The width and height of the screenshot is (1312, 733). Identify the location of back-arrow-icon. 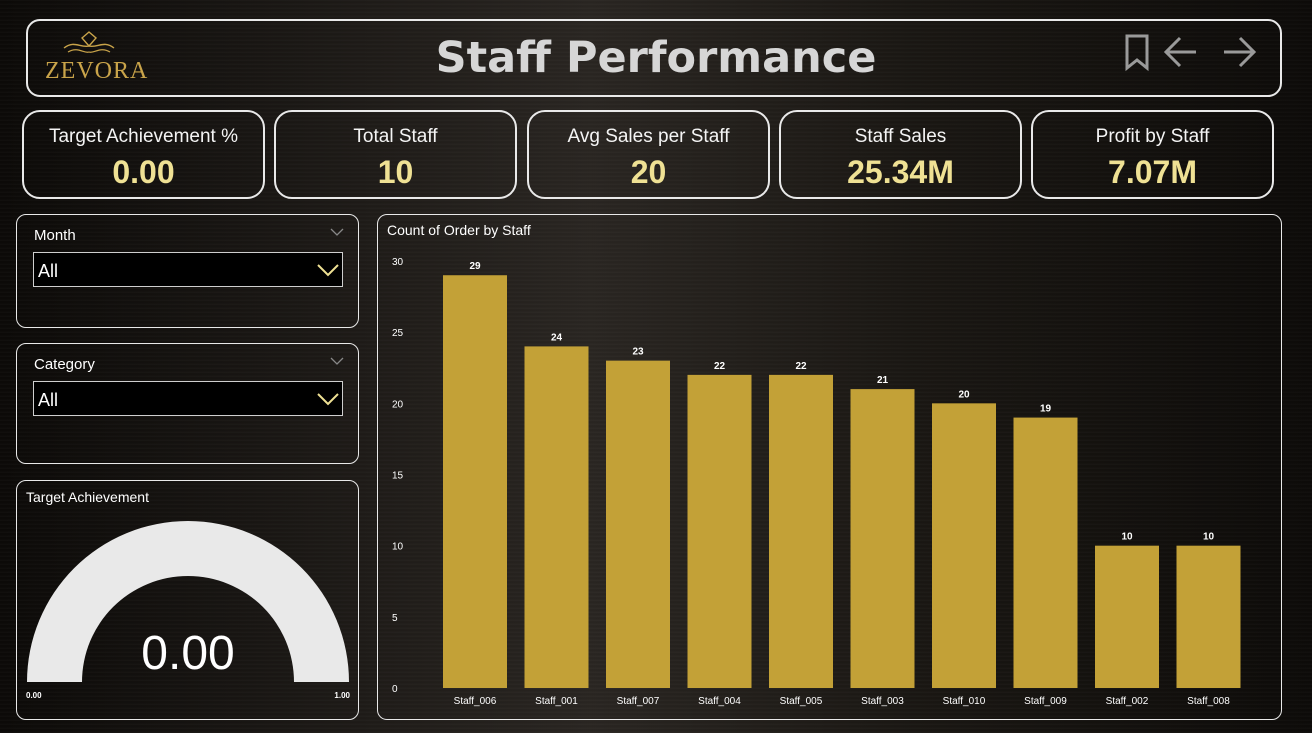
(1182, 52).